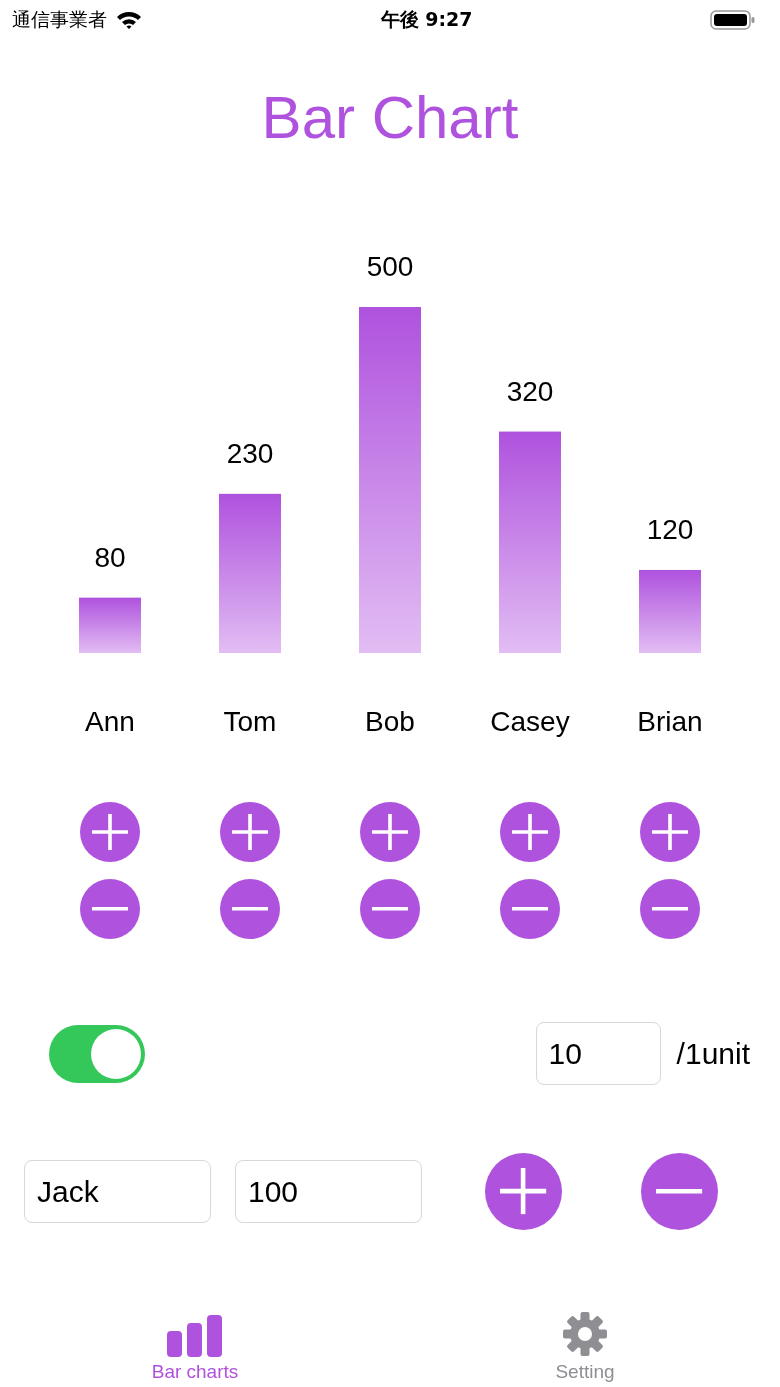 This screenshot has height=1387, width=780. I want to click on unit-label: /1unit, so click(713, 1053).